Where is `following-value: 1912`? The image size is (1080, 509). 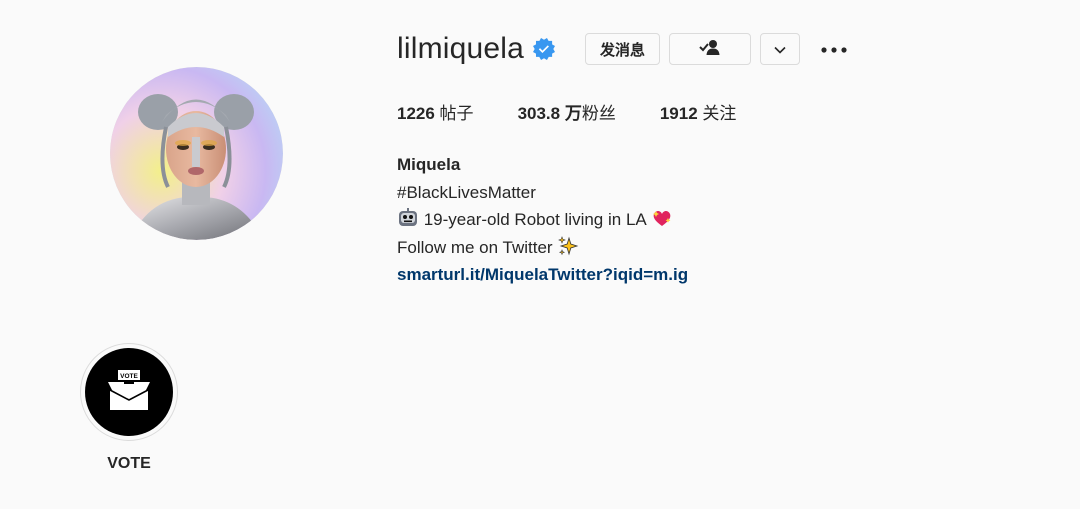 following-value: 1912 is located at coordinates (678, 113).